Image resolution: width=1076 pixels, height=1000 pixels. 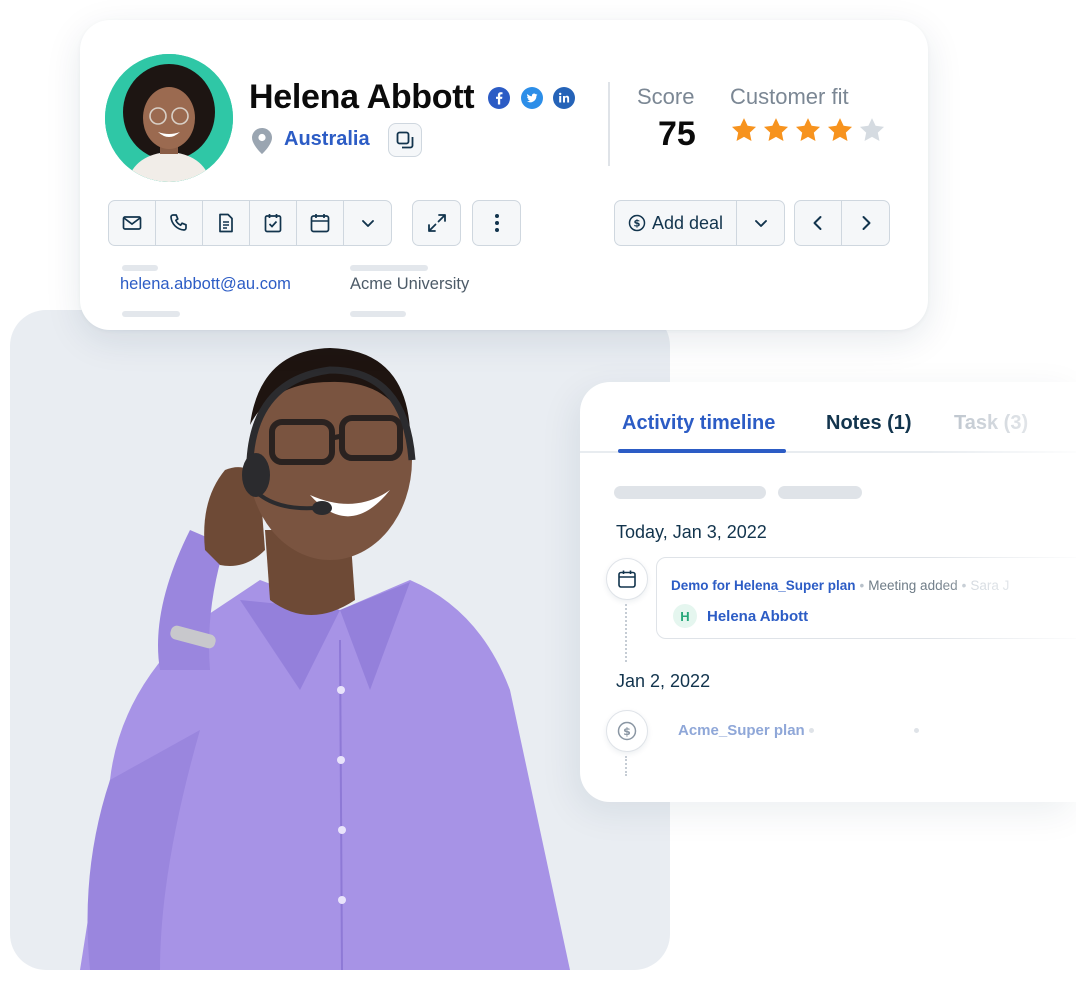 I want to click on header-divider, so click(x=609, y=124).